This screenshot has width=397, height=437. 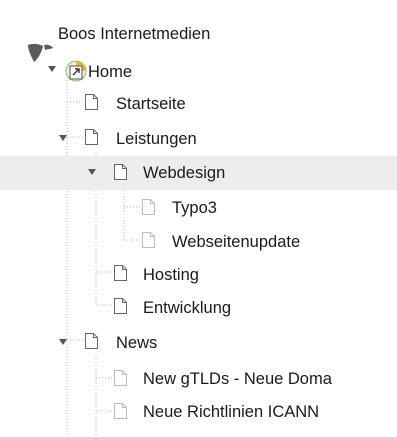 What do you see at coordinates (198, 71) in the screenshot?
I see `tree-item-home: Home` at bounding box center [198, 71].